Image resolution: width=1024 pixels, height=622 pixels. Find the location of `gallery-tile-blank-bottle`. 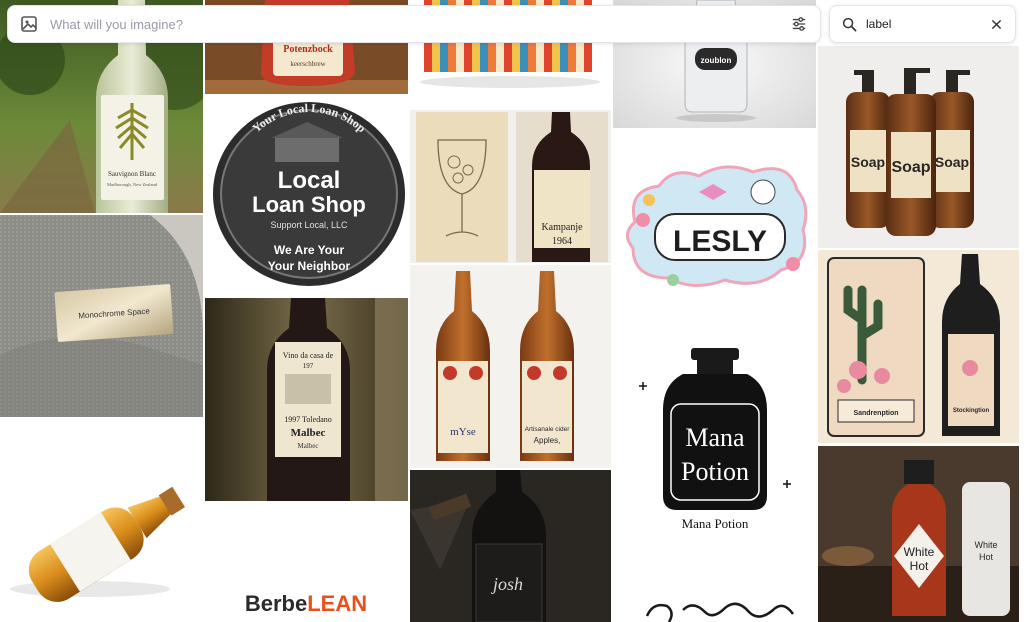

gallery-tile-blank-bottle is located at coordinates (101, 520).